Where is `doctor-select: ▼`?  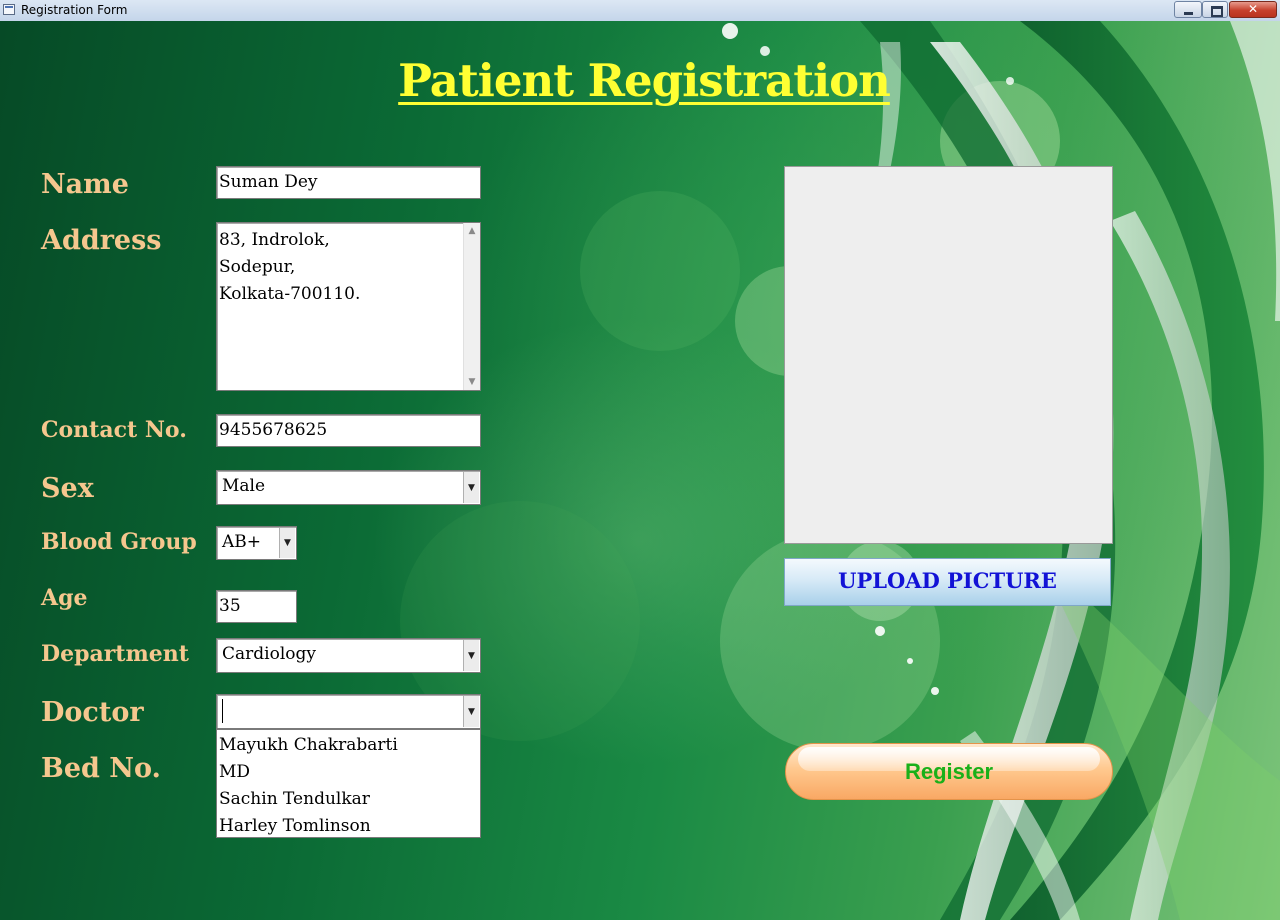
doctor-select: ▼ is located at coordinates (348, 711).